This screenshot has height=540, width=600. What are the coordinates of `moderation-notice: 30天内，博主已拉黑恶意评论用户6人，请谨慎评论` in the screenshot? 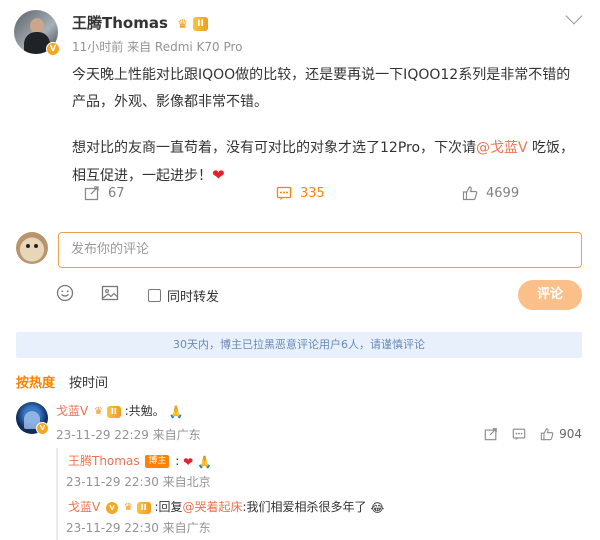 It's located at (299, 345).